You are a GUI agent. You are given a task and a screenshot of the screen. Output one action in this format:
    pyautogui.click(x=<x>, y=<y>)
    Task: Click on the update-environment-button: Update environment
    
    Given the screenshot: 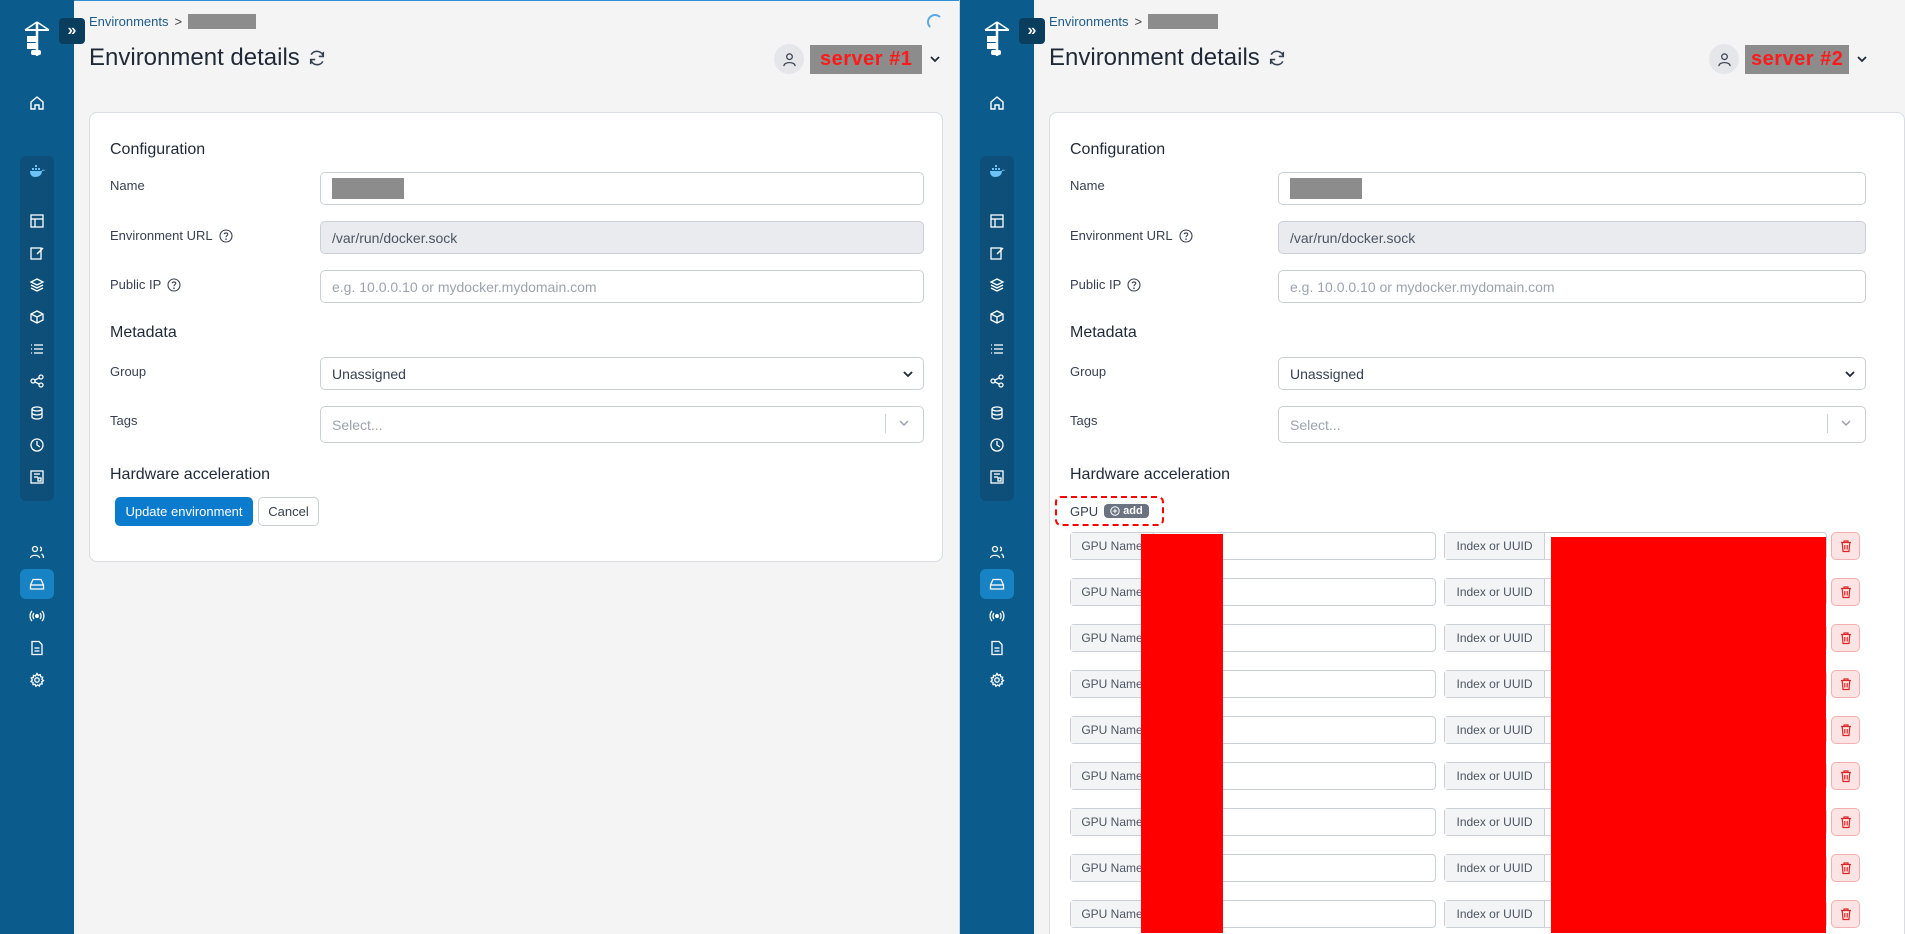 What is the action you would take?
    pyautogui.click(x=184, y=511)
    